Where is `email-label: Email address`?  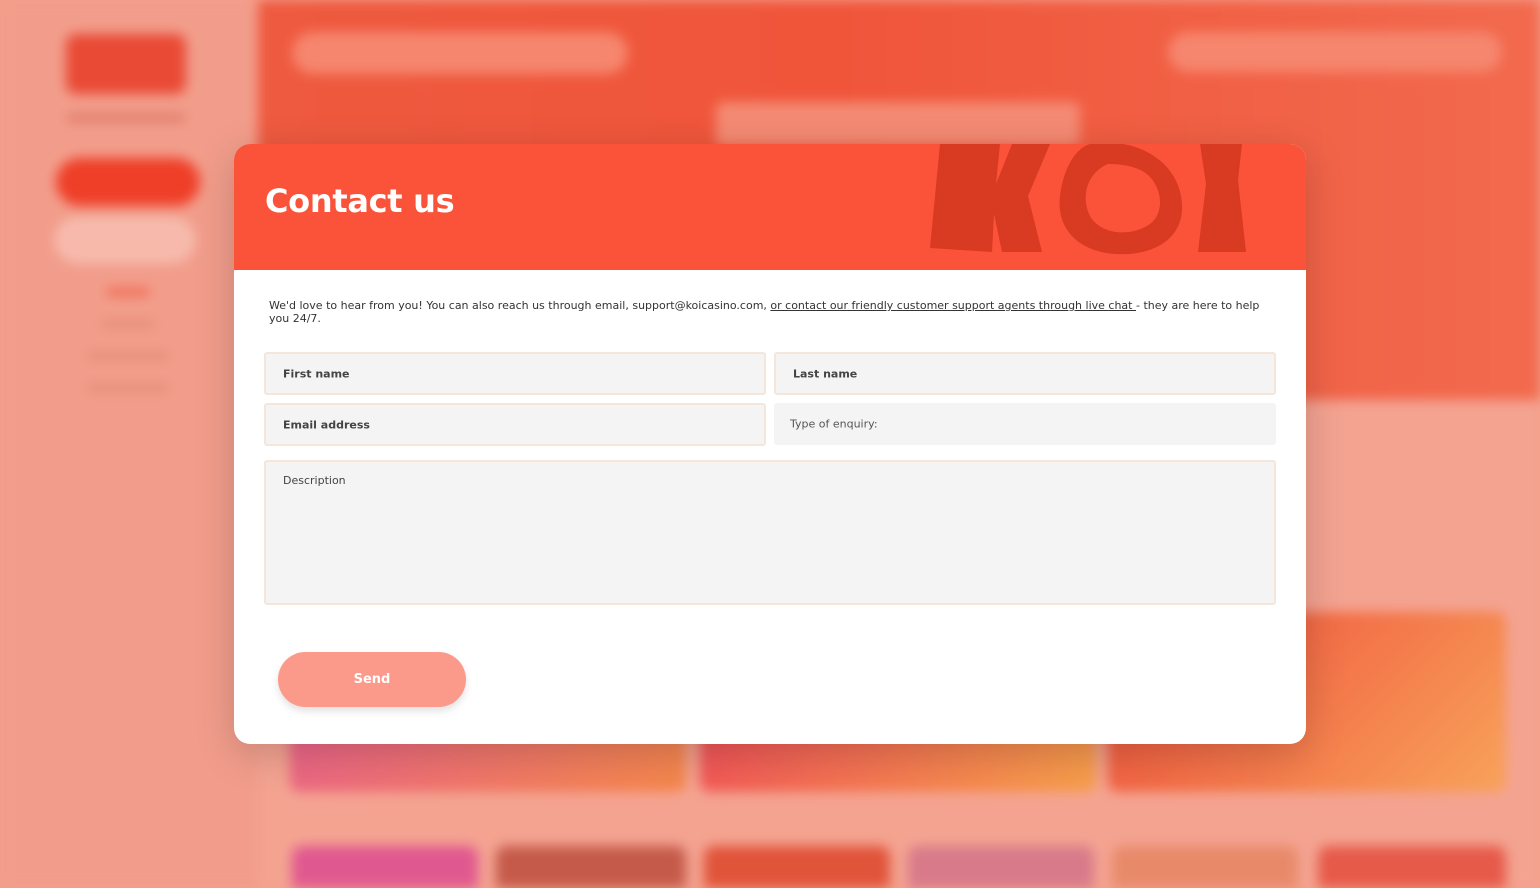 email-label: Email address is located at coordinates (326, 424).